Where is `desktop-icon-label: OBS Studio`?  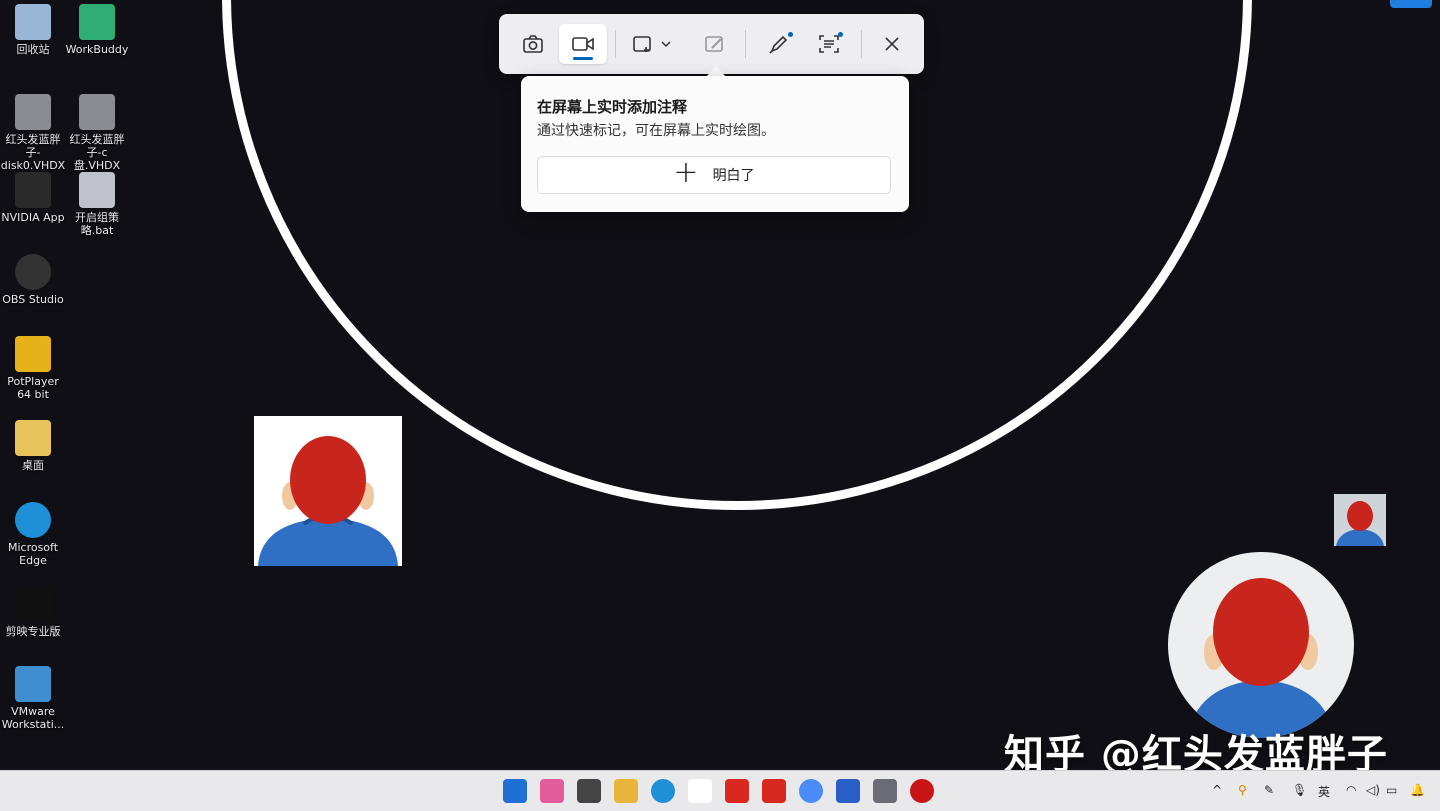
desktop-icon-label: OBS Studio is located at coordinates (33, 299).